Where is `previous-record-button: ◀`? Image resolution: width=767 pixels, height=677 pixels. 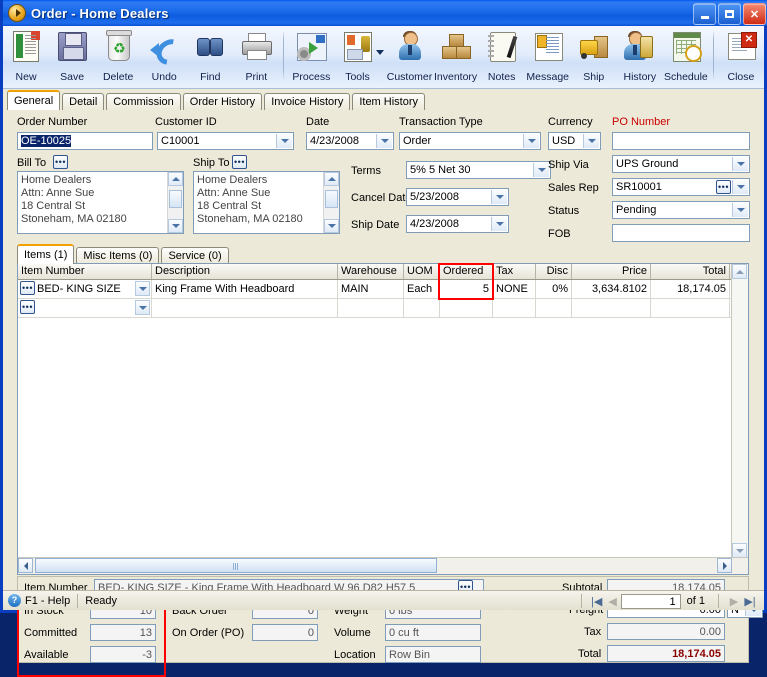 previous-record-button: ◀ is located at coordinates (613, 601).